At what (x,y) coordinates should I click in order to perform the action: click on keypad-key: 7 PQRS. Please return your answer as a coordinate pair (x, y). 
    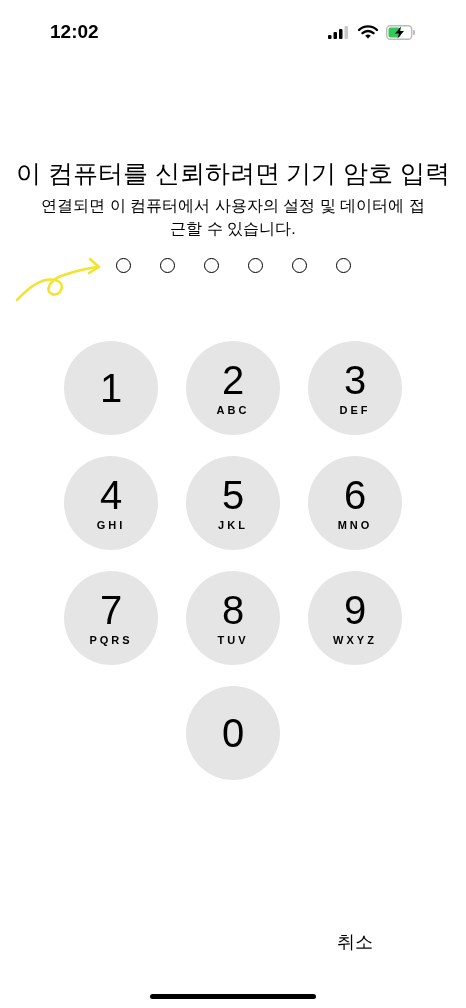
    Looking at the image, I should click on (111, 618).